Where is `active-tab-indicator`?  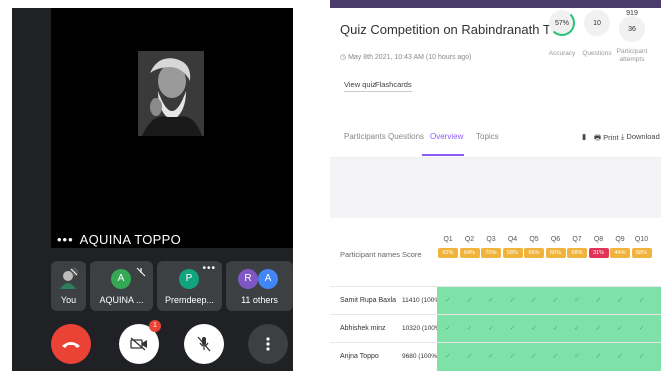 active-tab-indicator is located at coordinates (443, 155).